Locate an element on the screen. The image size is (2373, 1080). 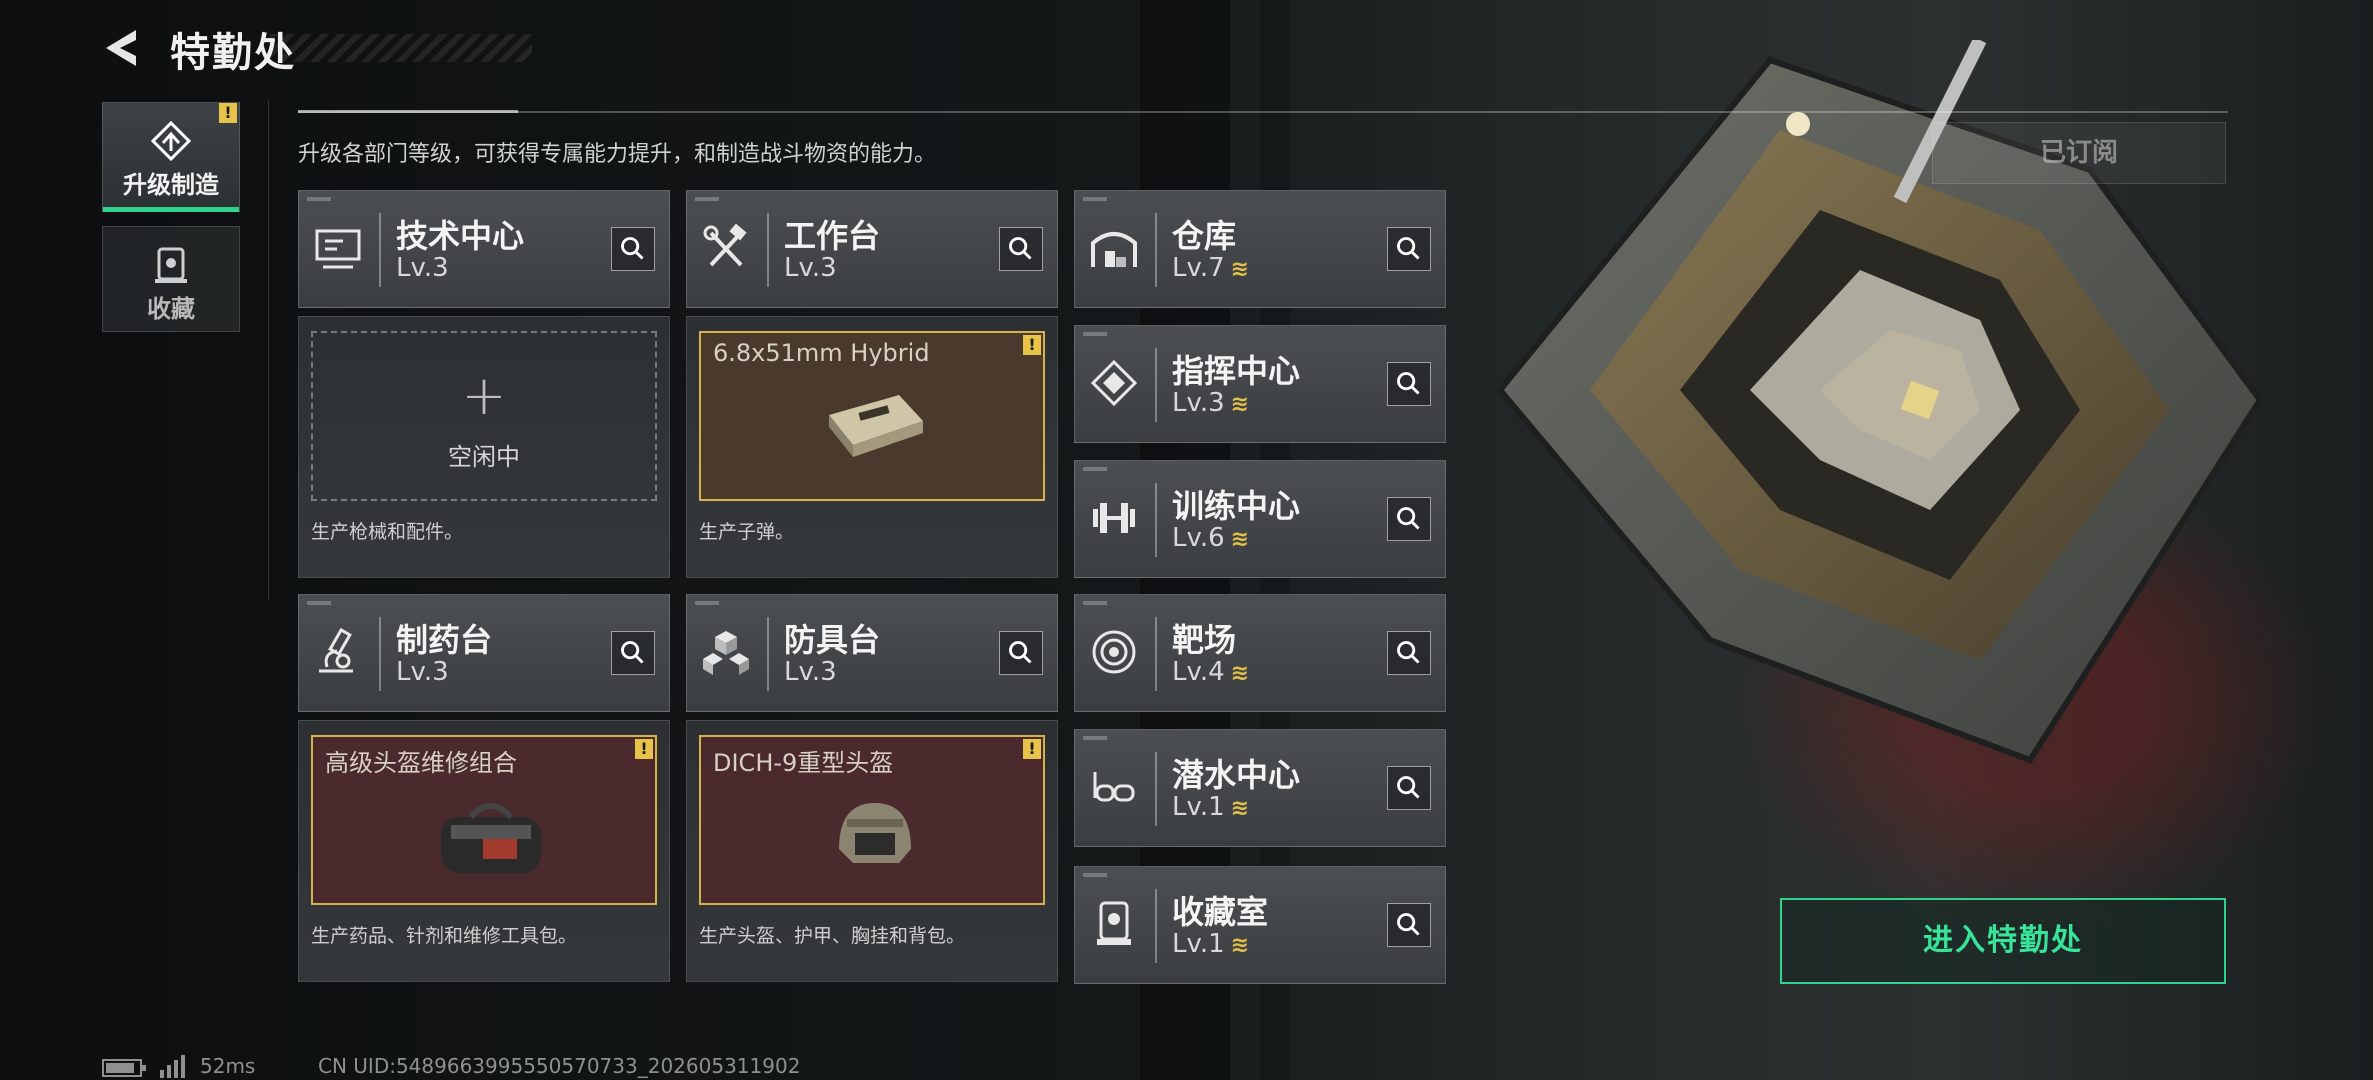
tab-collection: 收藏 is located at coordinates (171, 279).